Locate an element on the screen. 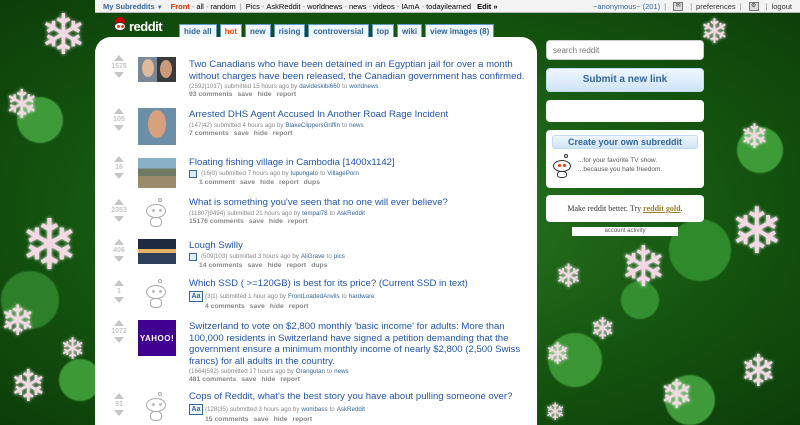 This screenshot has height=425, width=800. settings-icon: ⚙ is located at coordinates (753, 6).